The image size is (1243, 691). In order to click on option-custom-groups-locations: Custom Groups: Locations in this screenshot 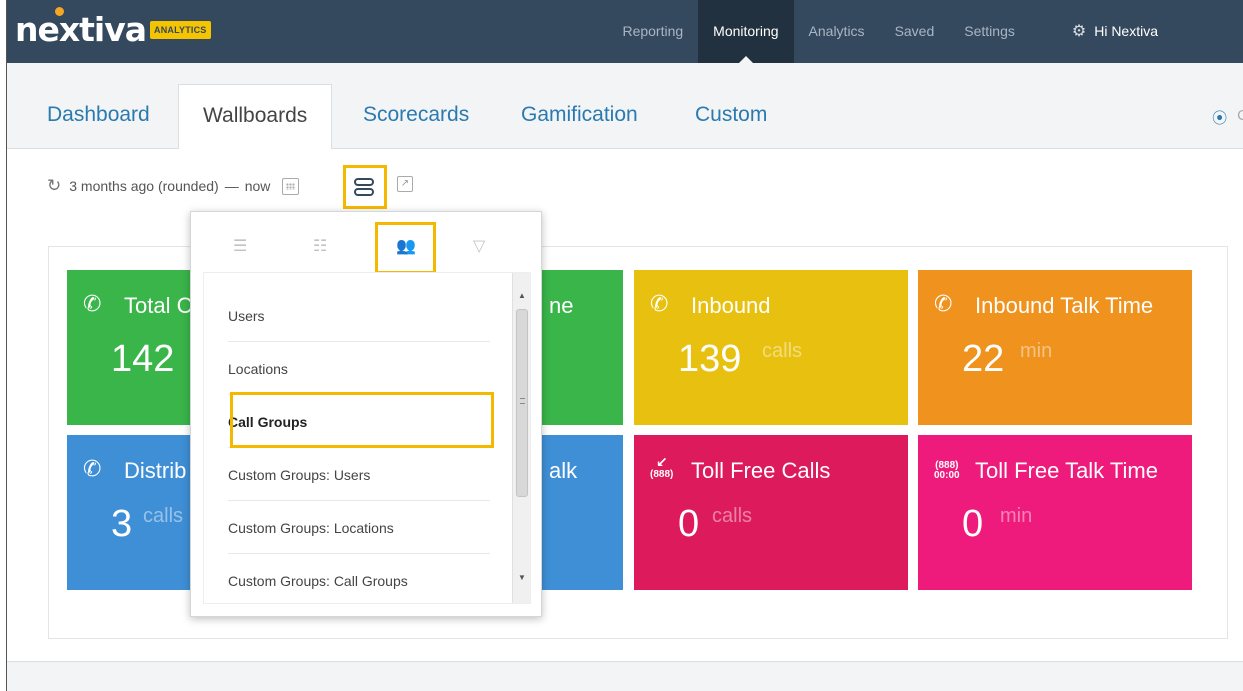, I will do `click(359, 528)`.